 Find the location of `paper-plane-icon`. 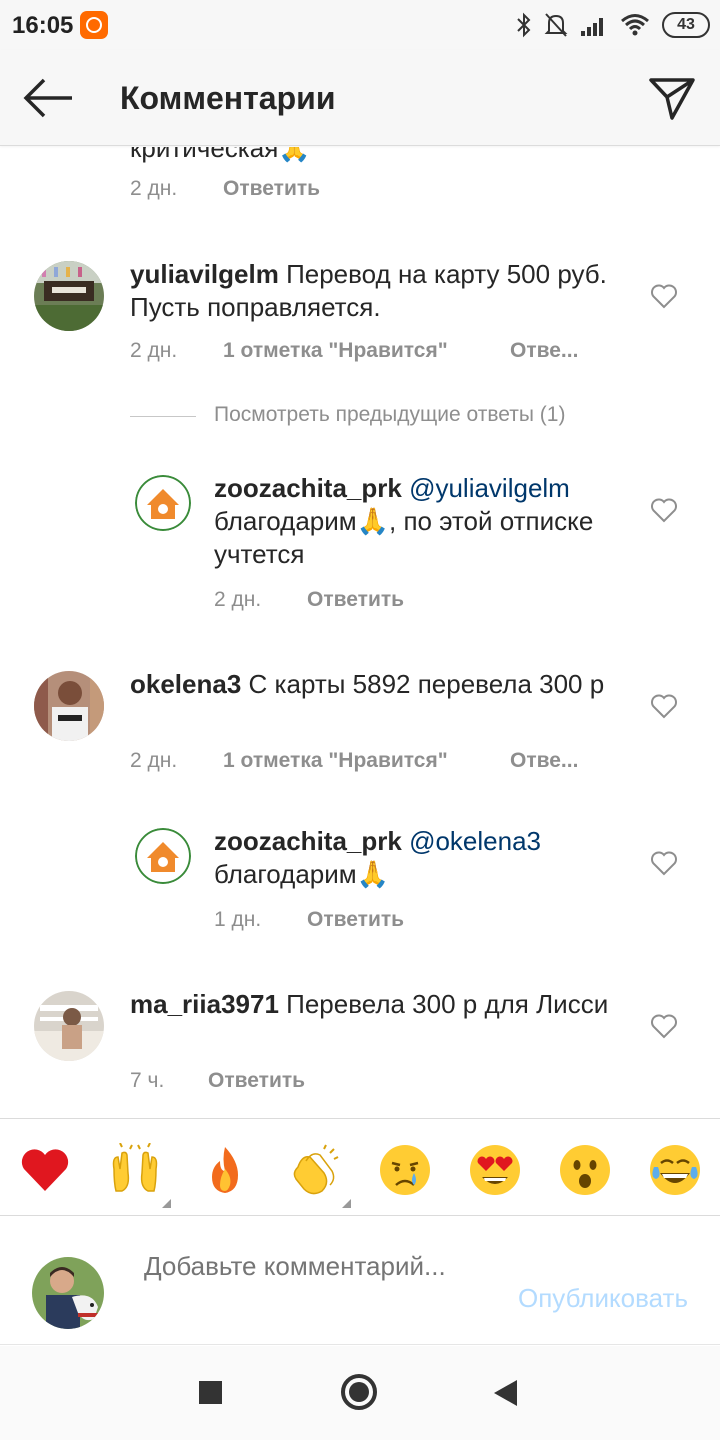

paper-plane-icon is located at coordinates (672, 99).